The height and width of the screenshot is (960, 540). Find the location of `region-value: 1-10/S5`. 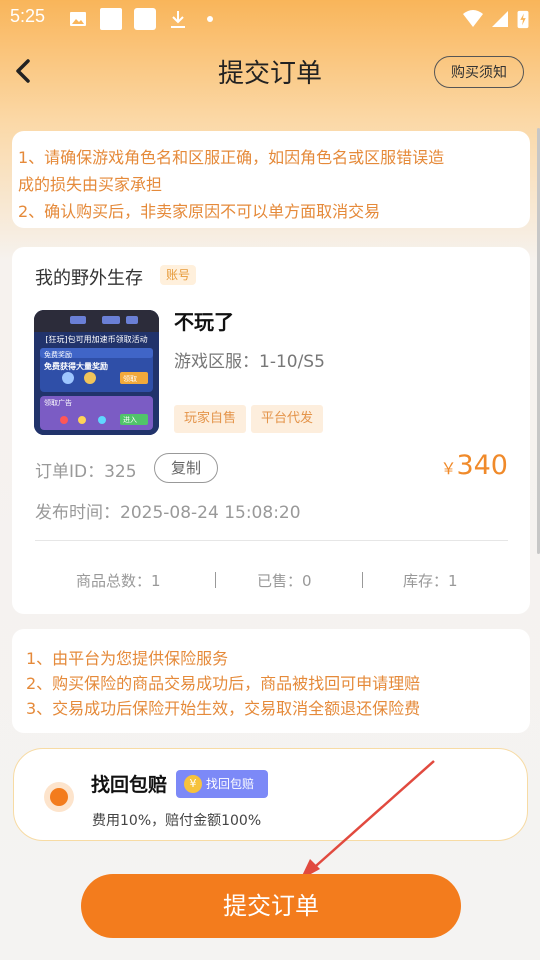

region-value: 1-10/S5 is located at coordinates (292, 362).